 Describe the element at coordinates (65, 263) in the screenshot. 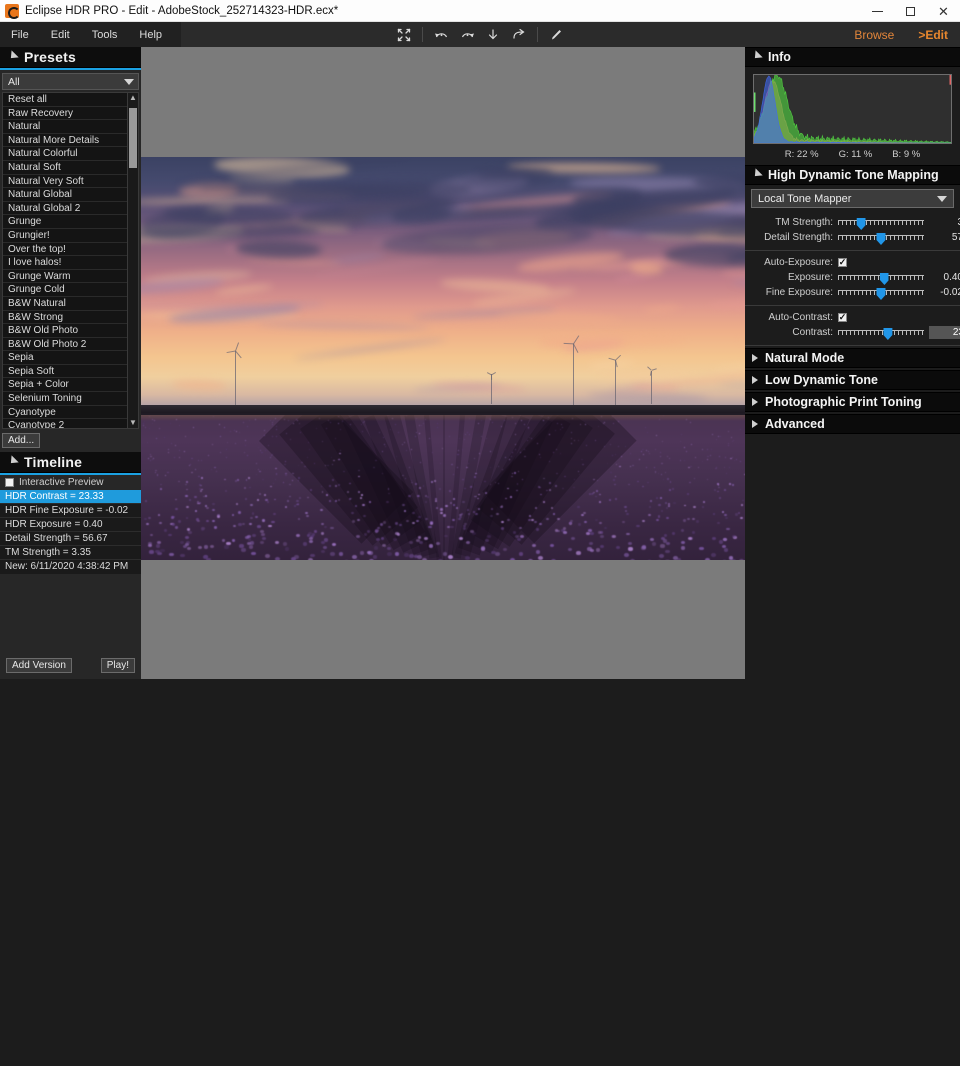

I see `preset-item: I love halos!` at that location.